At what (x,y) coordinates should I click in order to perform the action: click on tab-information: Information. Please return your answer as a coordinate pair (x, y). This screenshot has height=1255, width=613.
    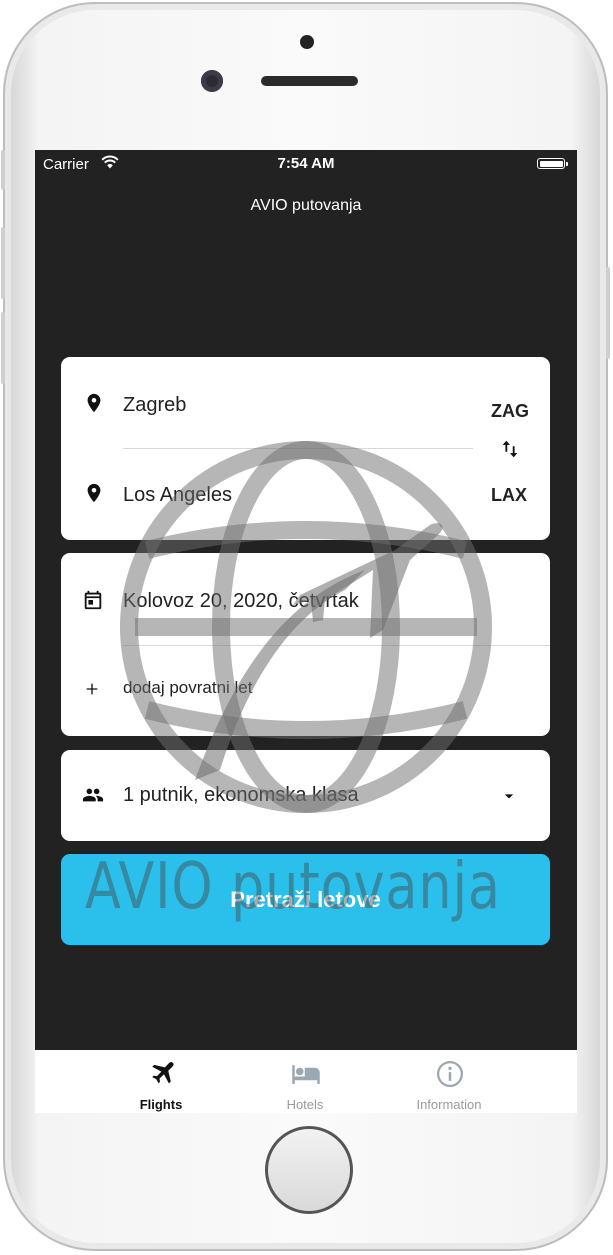
    Looking at the image, I should click on (449, 1081).